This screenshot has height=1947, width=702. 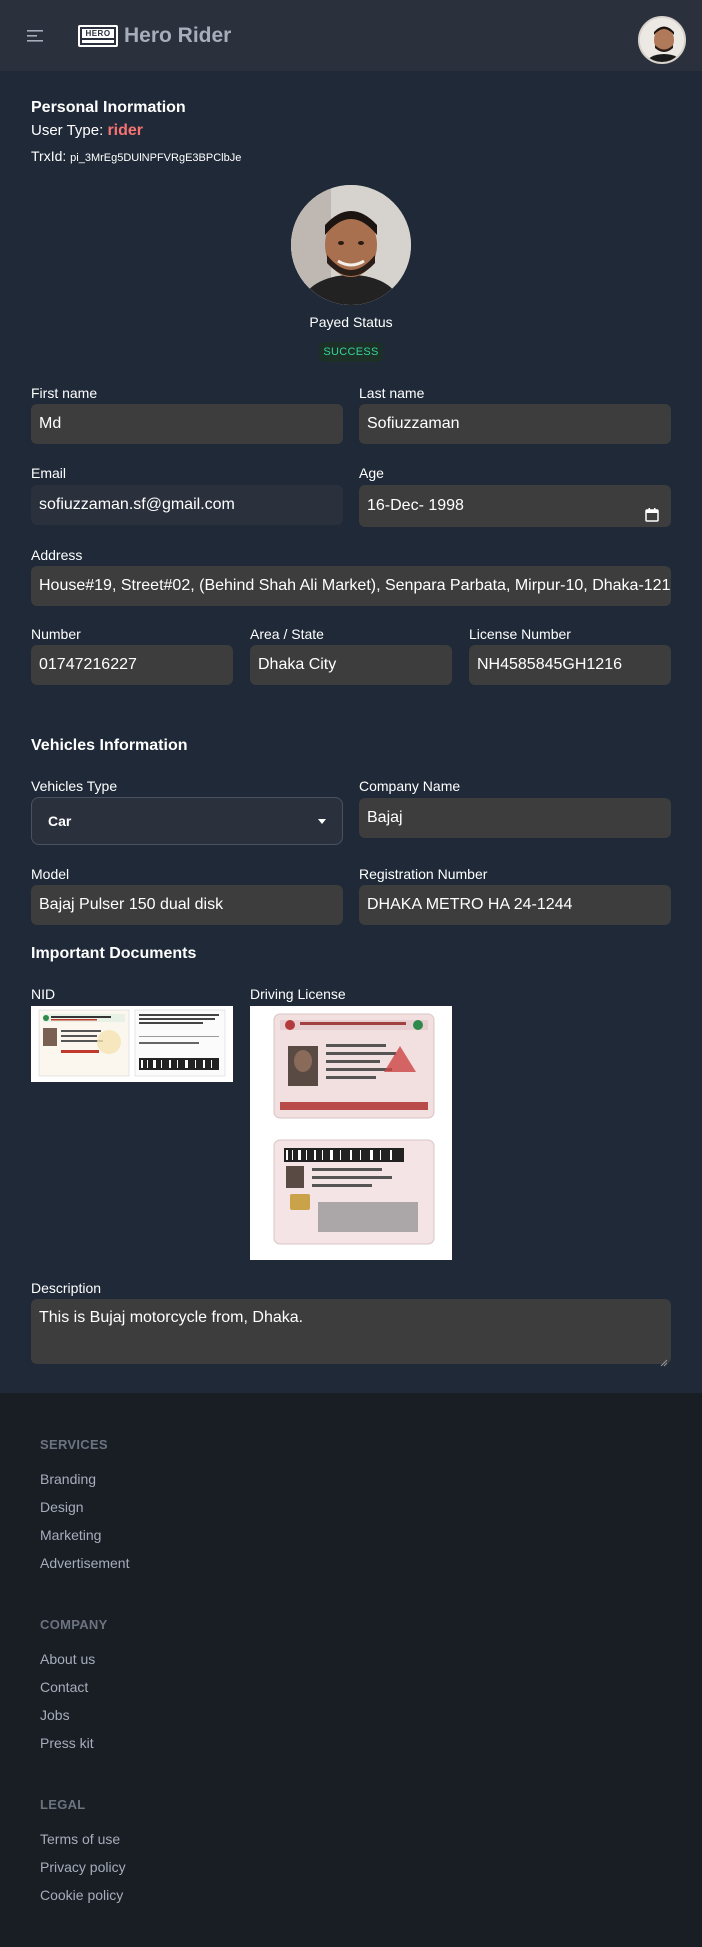 What do you see at coordinates (83, 1867) in the screenshot?
I see `footer-link-privacy: Privacy policy` at bounding box center [83, 1867].